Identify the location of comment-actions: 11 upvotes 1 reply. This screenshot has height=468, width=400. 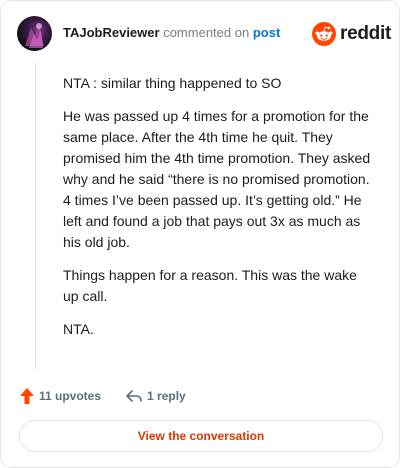
(102, 396).